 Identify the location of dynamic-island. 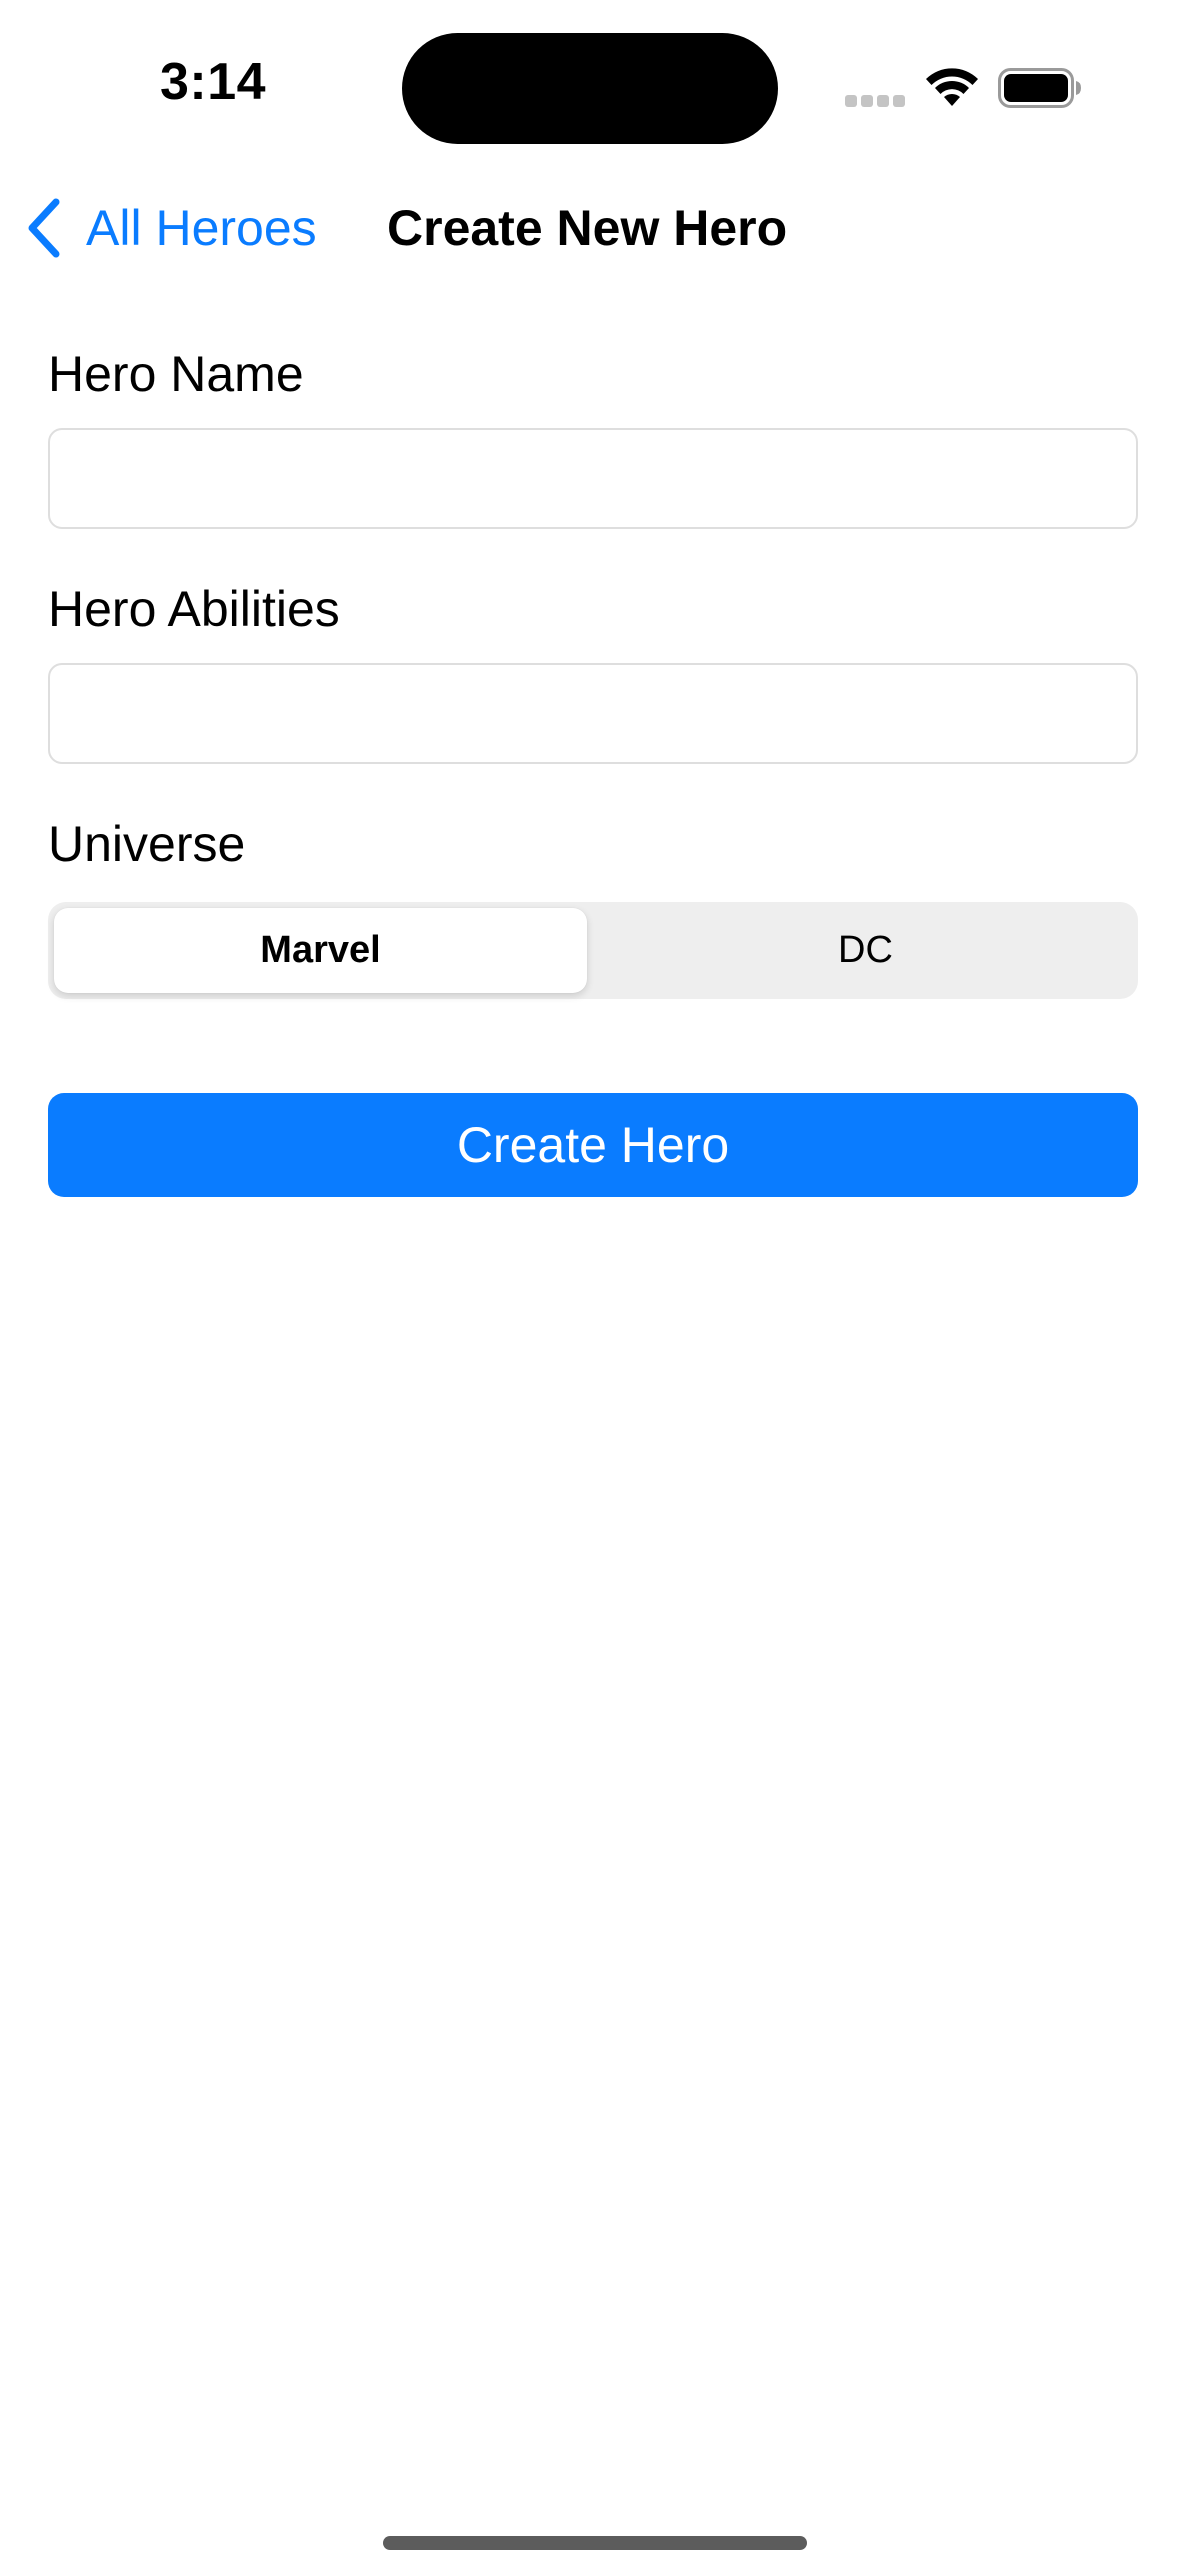
(590, 88).